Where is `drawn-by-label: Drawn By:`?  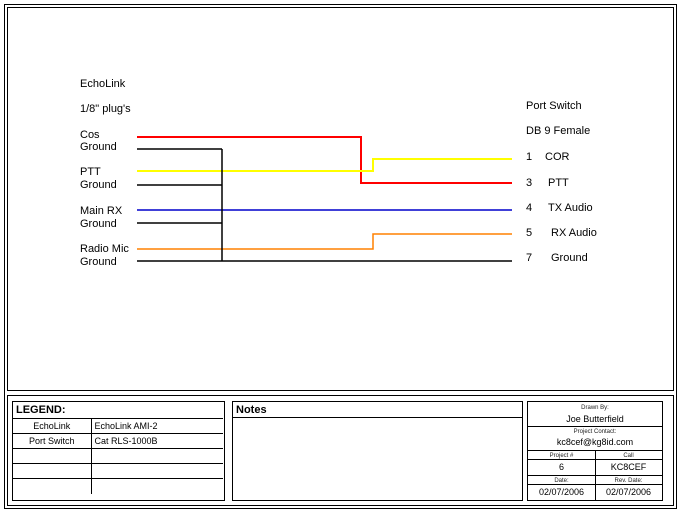 drawn-by-label: Drawn By: is located at coordinates (595, 408).